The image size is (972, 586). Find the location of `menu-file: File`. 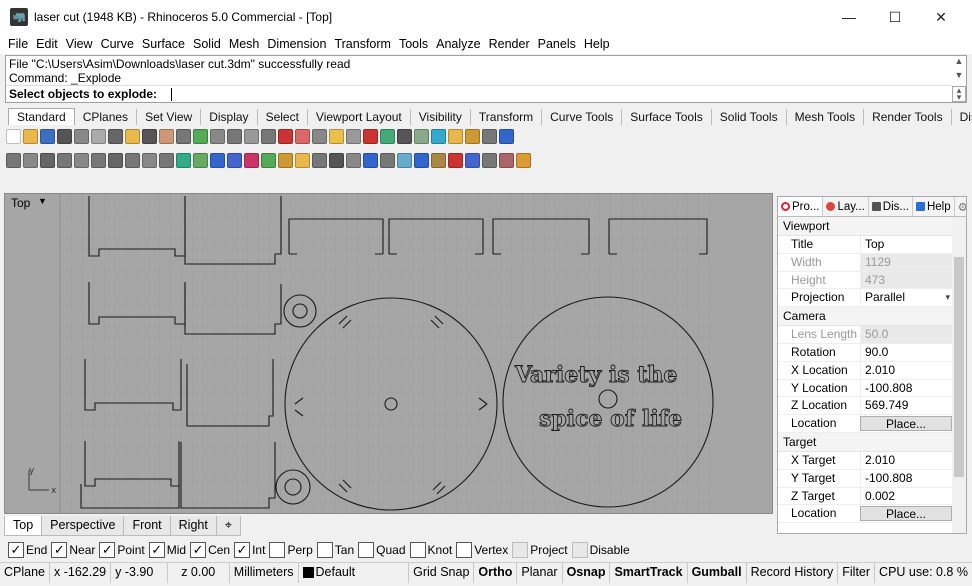

menu-file: File is located at coordinates (18, 44).